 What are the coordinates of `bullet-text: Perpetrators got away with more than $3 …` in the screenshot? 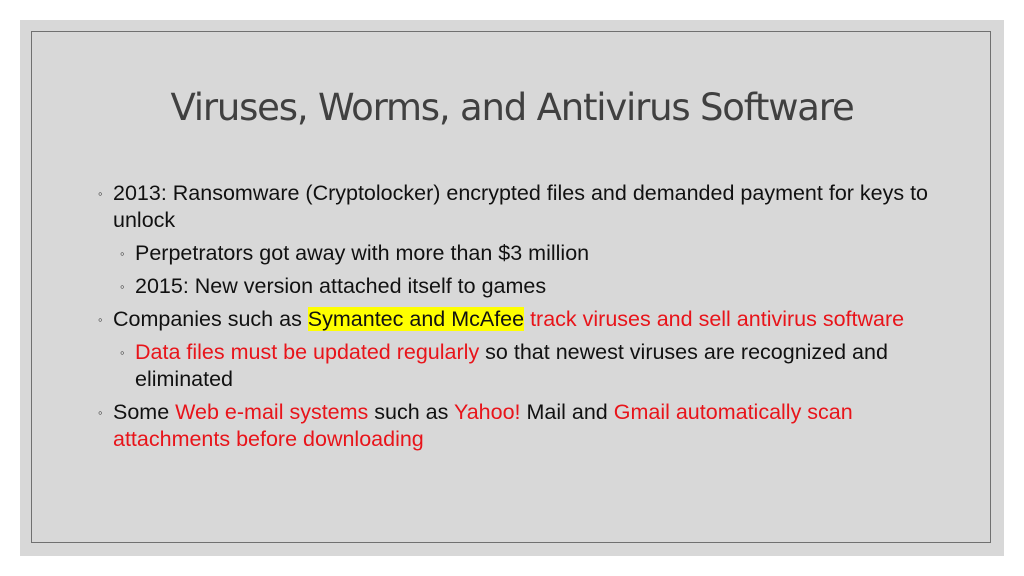 It's located at (362, 253).